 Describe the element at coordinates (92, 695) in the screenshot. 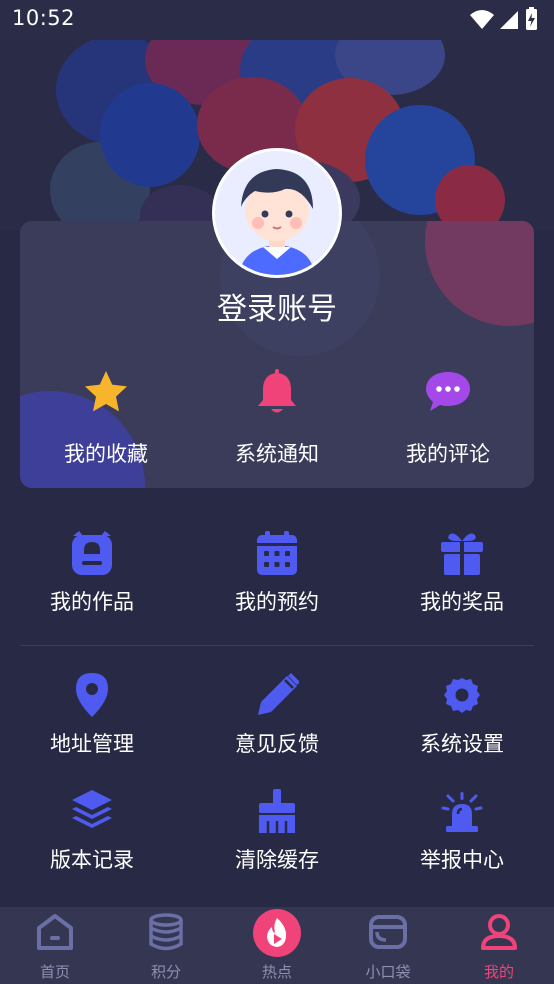

I see `location-pin-icon` at that location.